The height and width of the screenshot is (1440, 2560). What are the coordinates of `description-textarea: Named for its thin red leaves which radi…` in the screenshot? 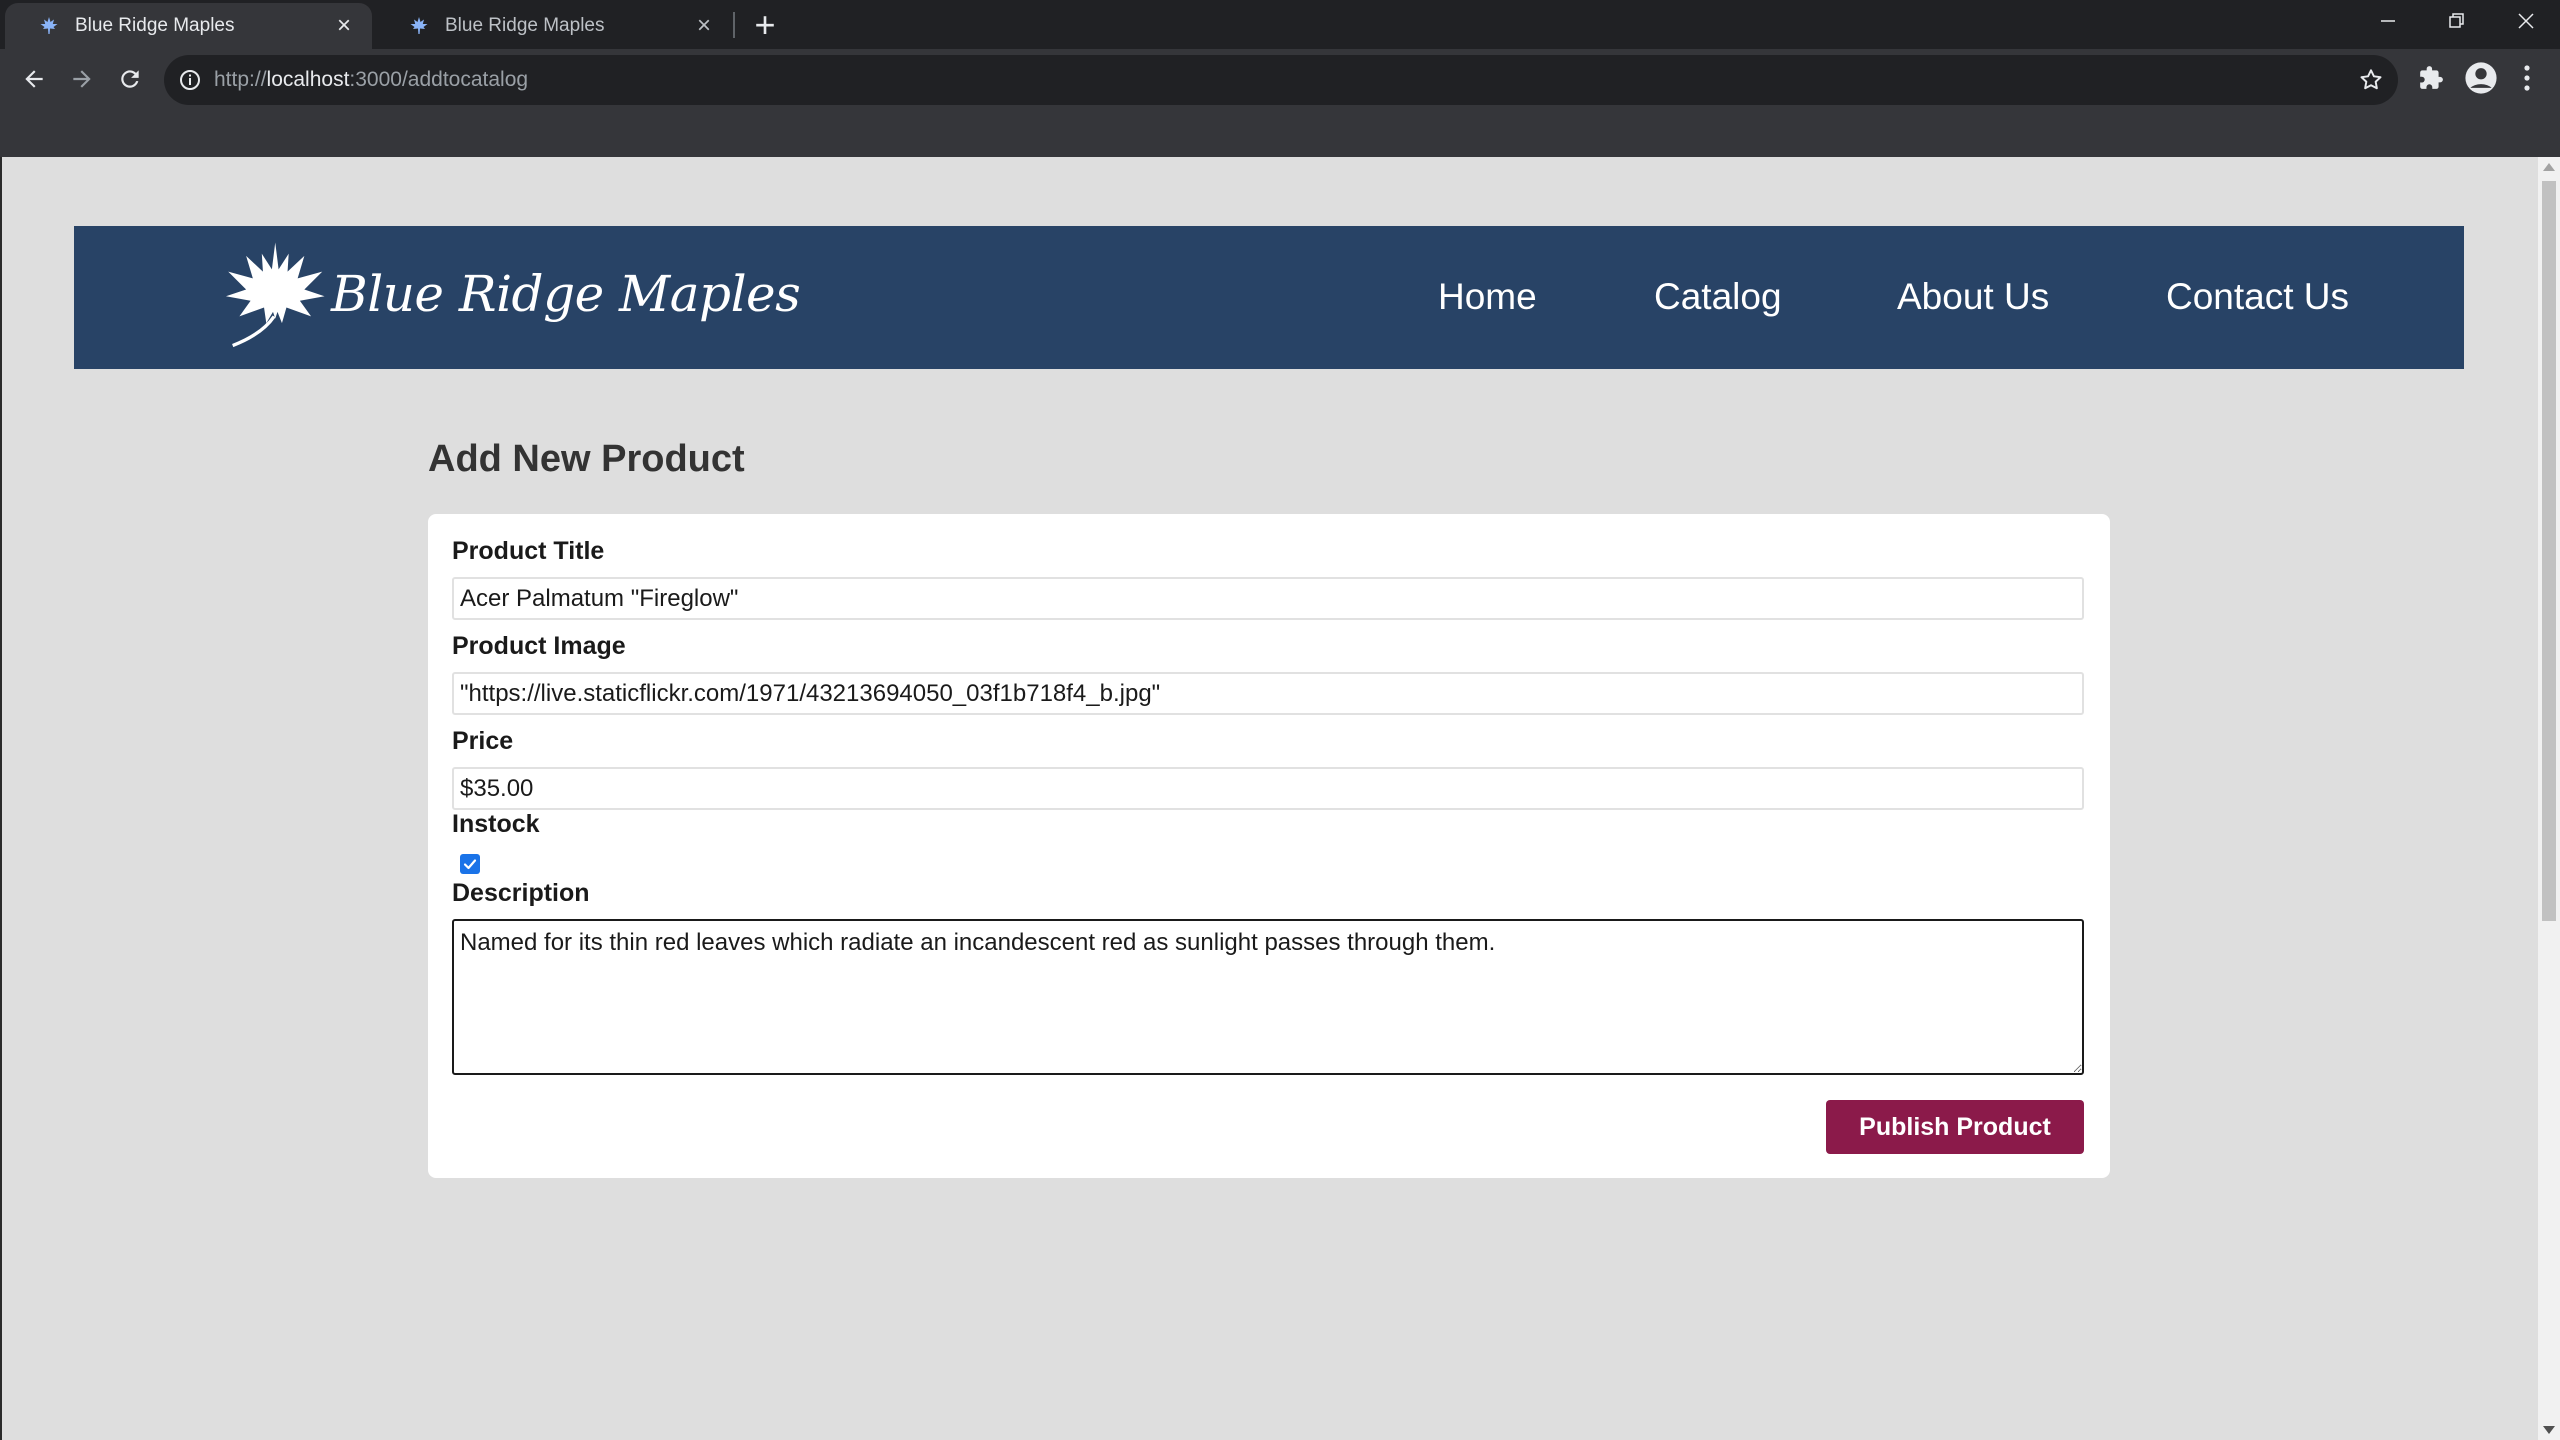 It's located at (1268, 997).